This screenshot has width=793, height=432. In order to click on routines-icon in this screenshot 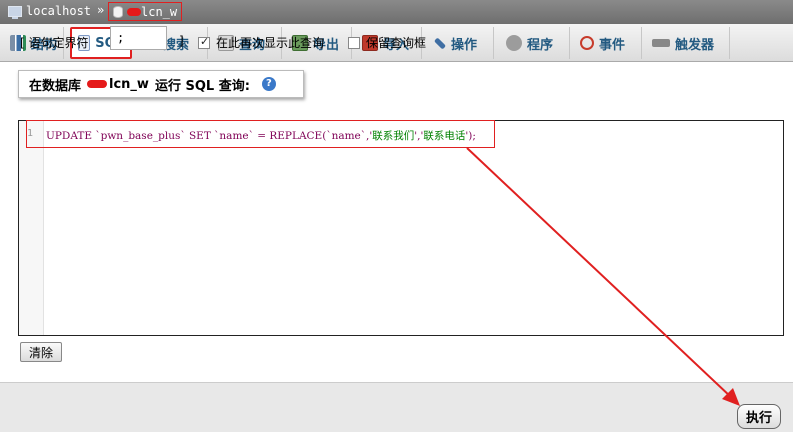, I will do `click(514, 43)`.